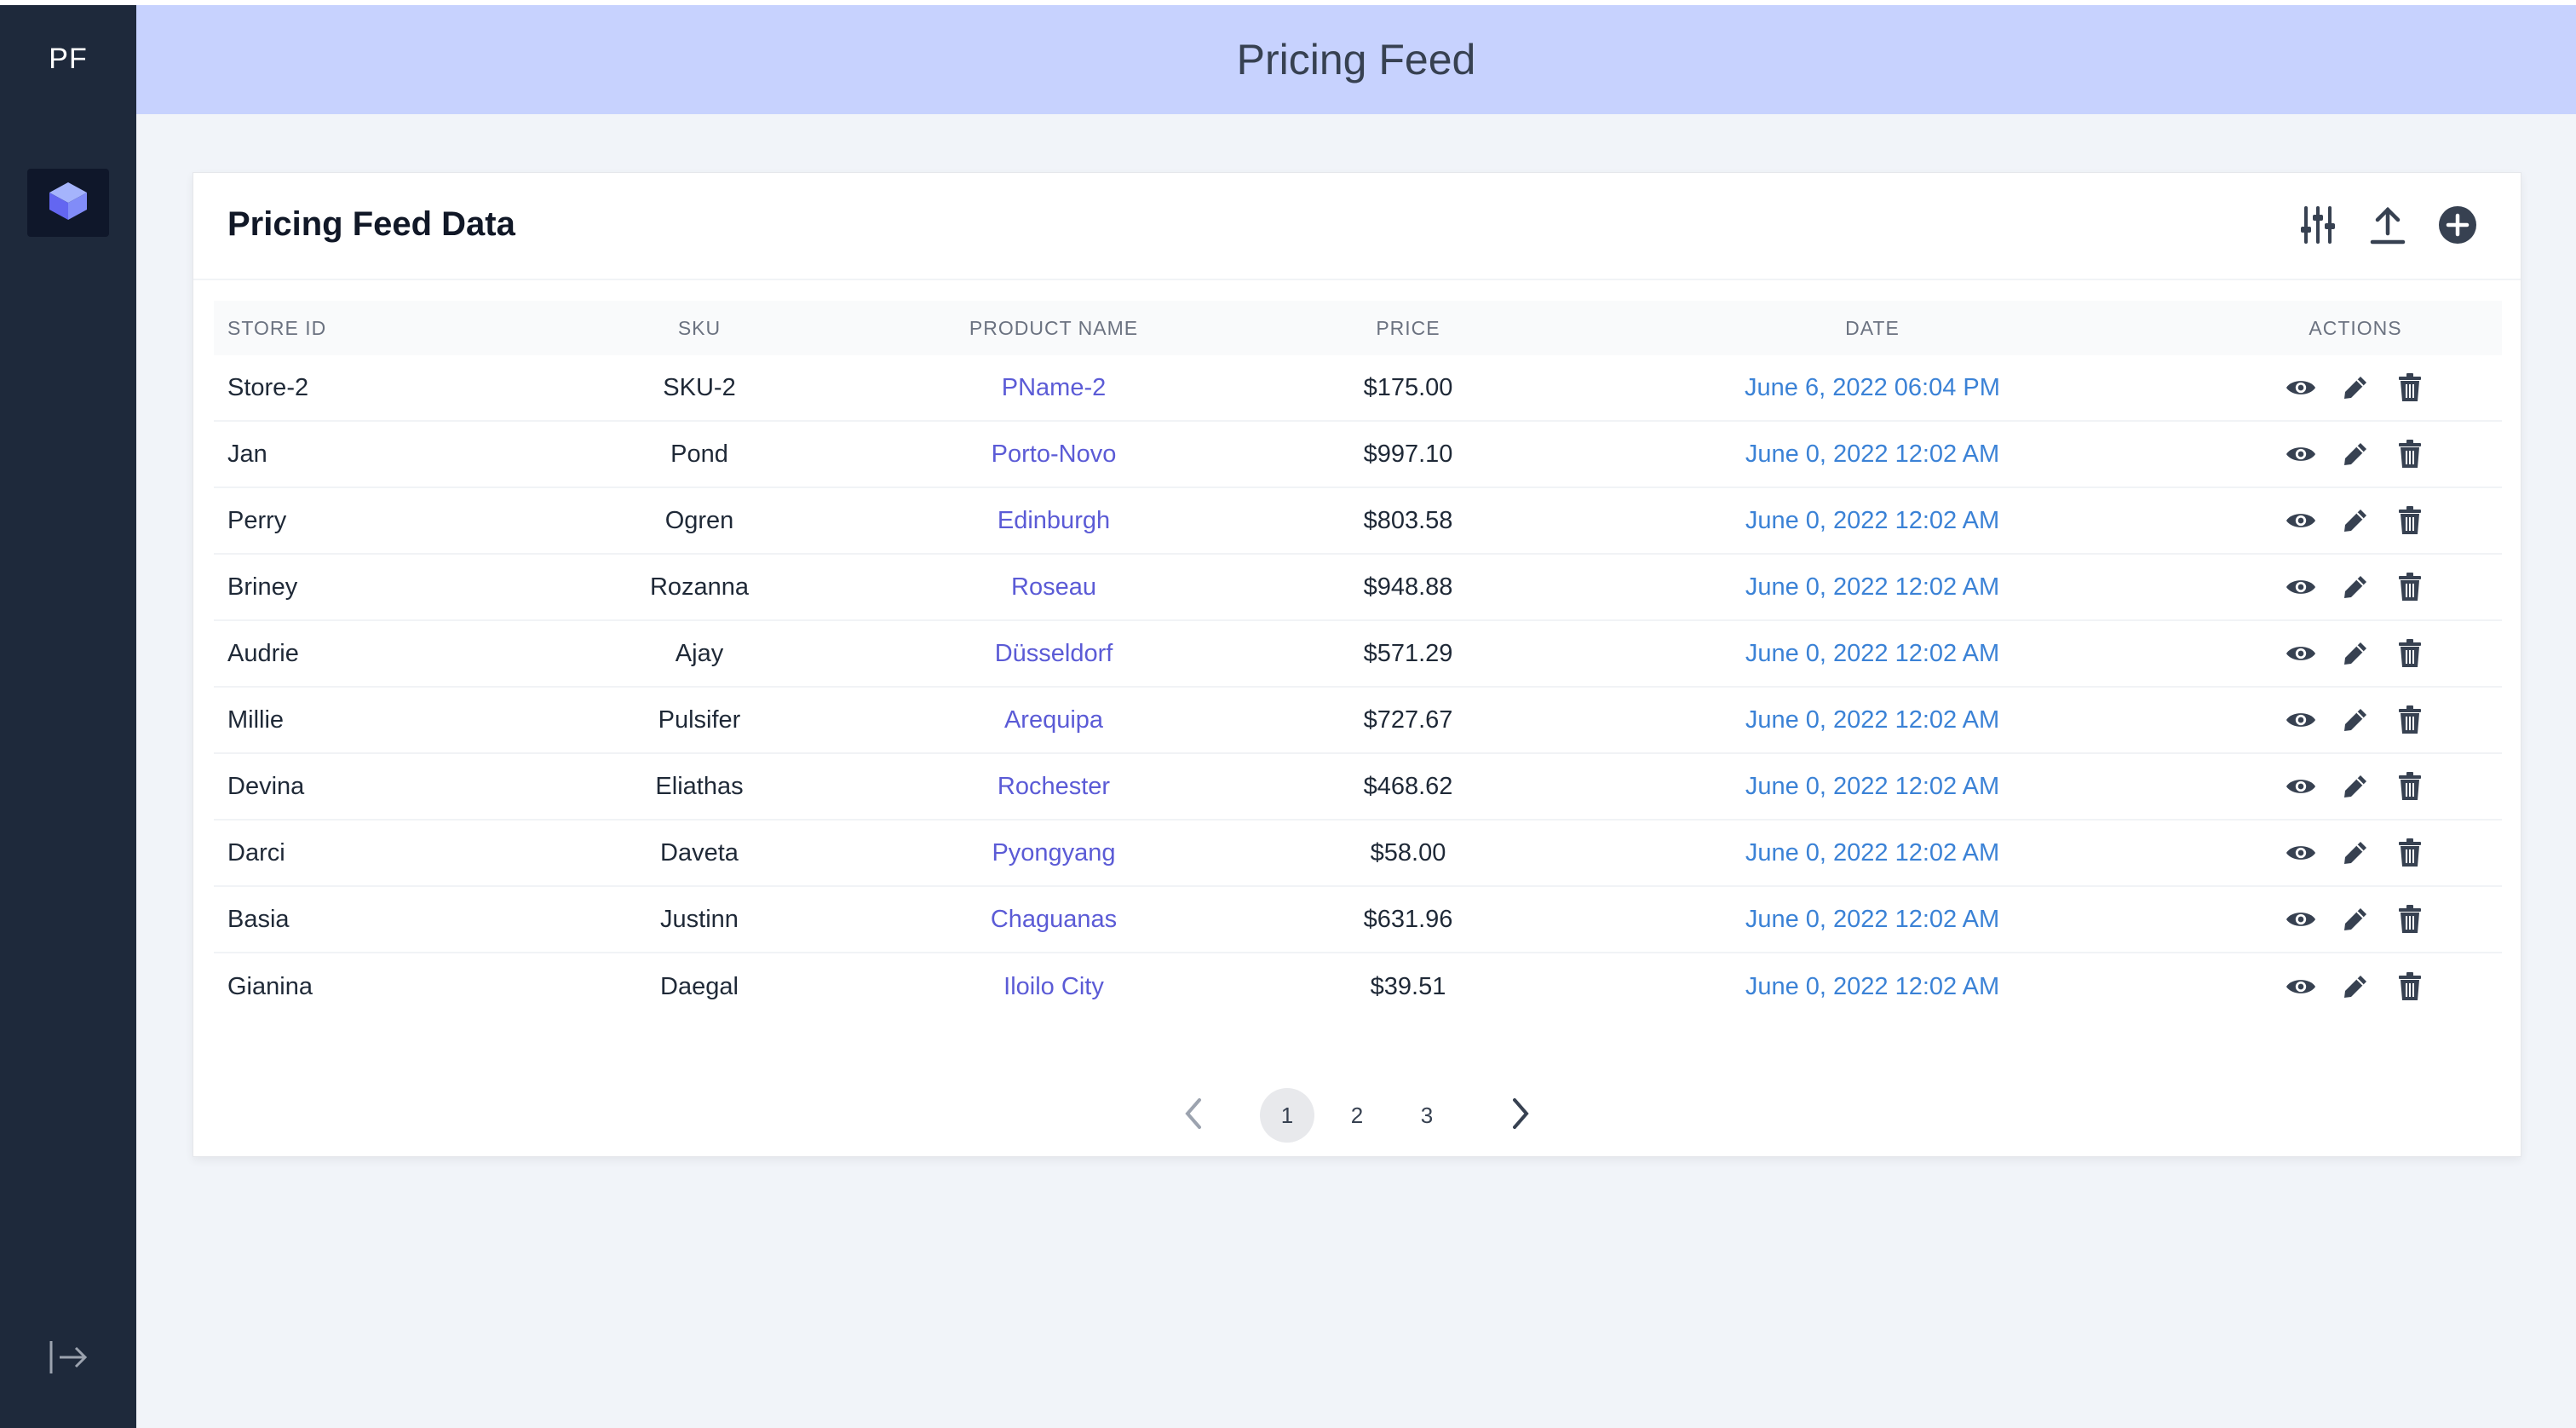 Image resolution: width=2576 pixels, height=1428 pixels. Describe the element at coordinates (247, 454) in the screenshot. I see `cell-store-id: Jan` at that location.